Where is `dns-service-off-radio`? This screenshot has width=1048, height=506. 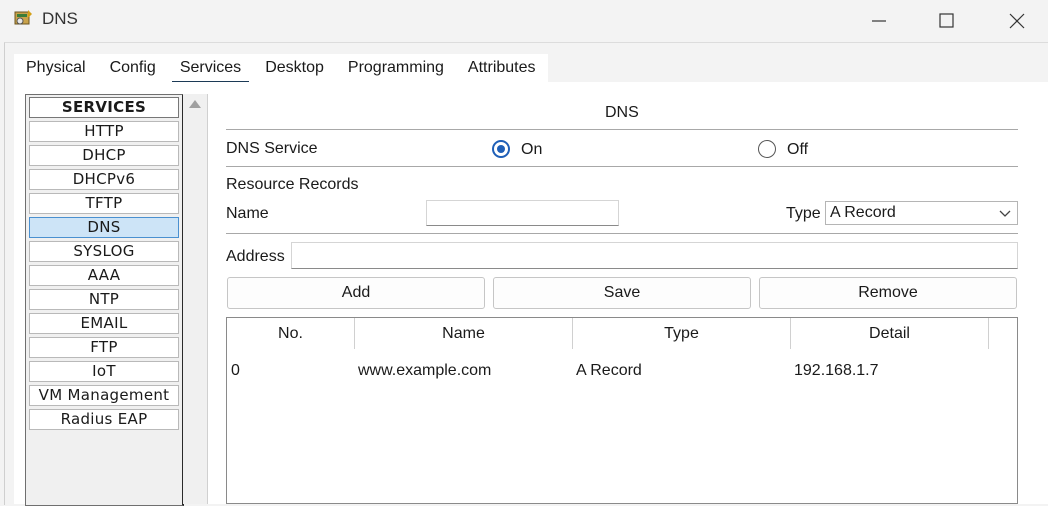 dns-service-off-radio is located at coordinates (767, 149).